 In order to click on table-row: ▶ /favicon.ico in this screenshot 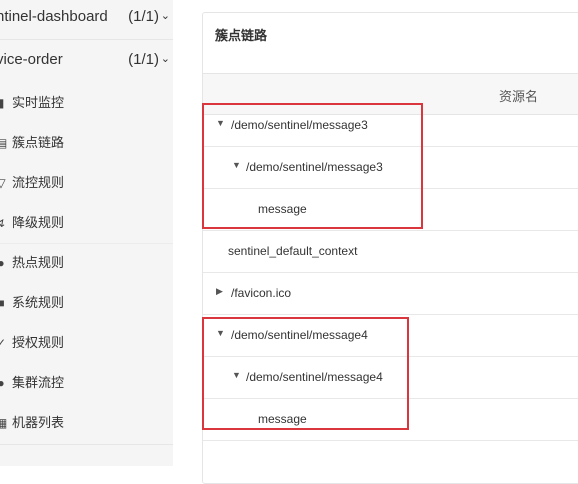, I will do `click(390, 294)`.